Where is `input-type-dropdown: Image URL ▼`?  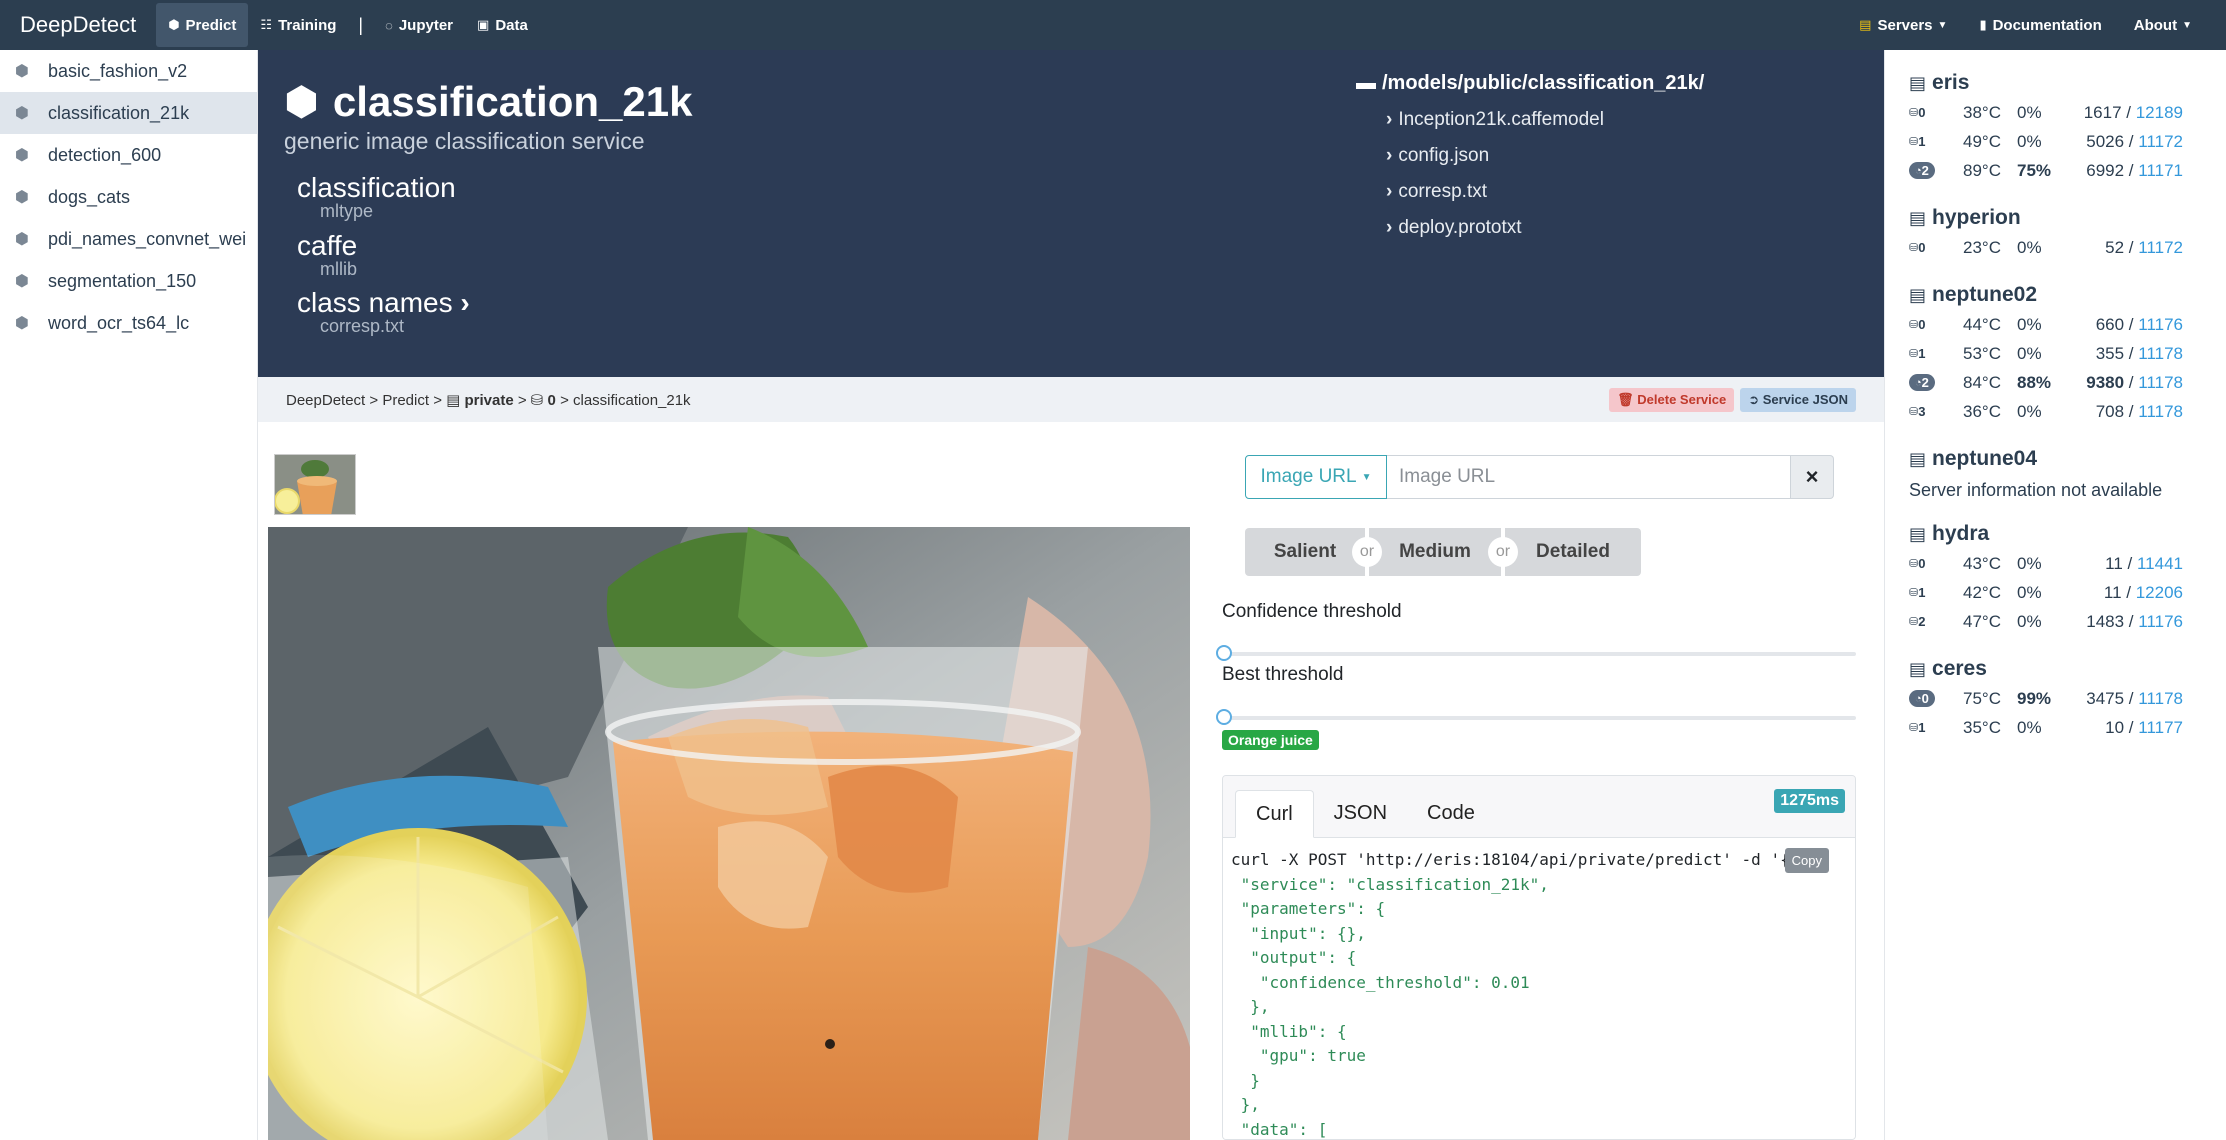 input-type-dropdown: Image URL ▼ is located at coordinates (1316, 477).